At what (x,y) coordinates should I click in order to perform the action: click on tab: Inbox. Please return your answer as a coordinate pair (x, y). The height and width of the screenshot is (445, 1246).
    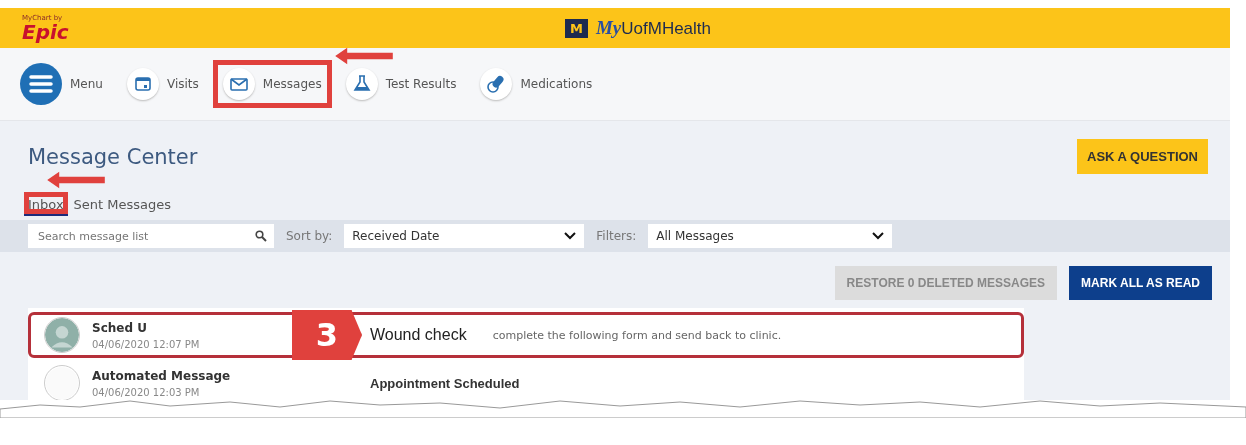
    Looking at the image, I should click on (46, 204).